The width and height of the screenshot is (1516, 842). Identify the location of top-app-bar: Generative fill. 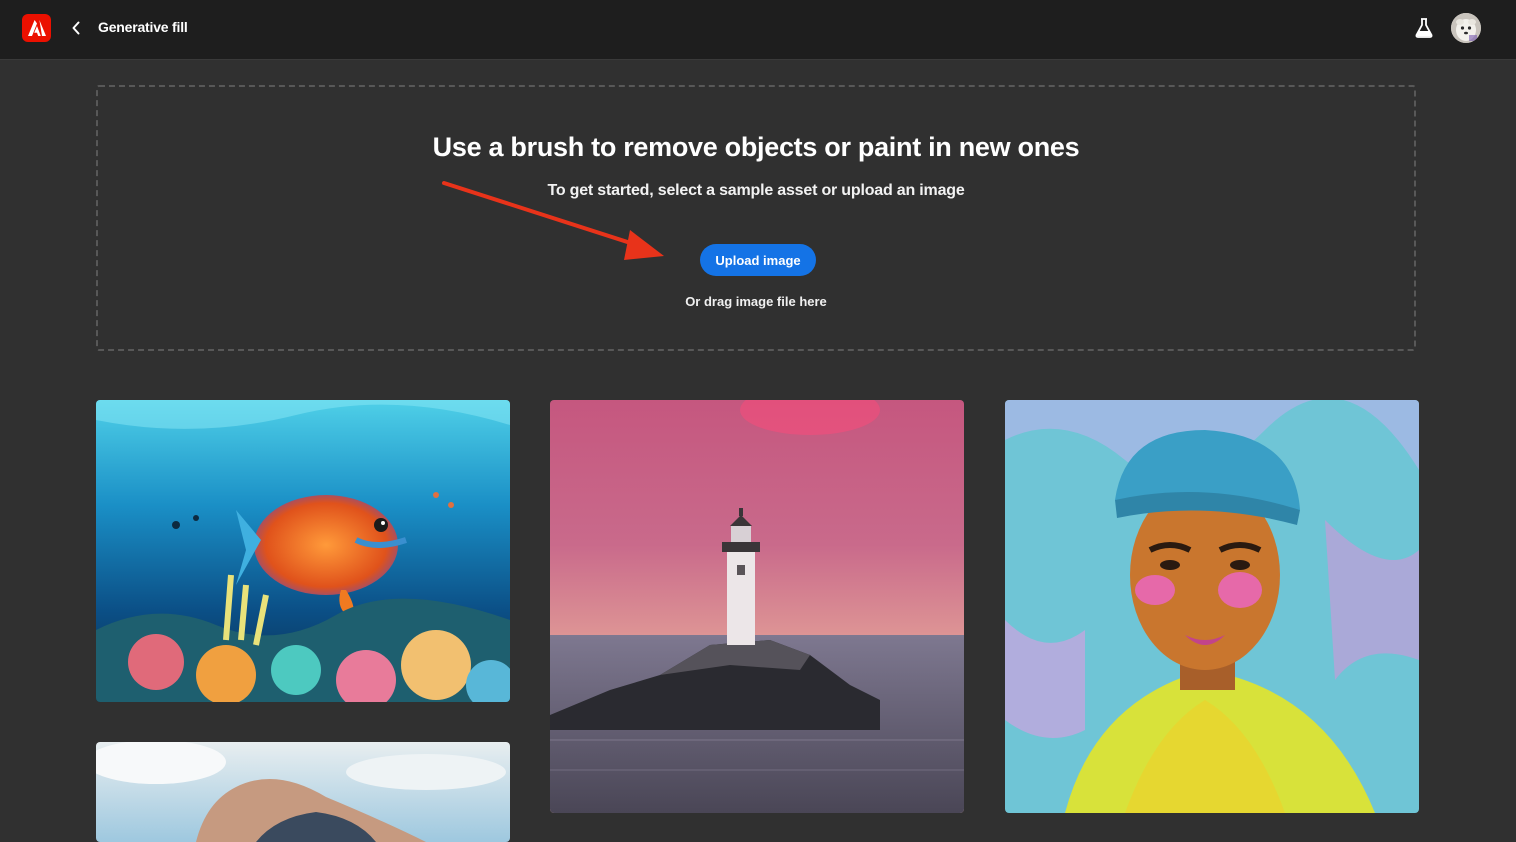
(758, 30).